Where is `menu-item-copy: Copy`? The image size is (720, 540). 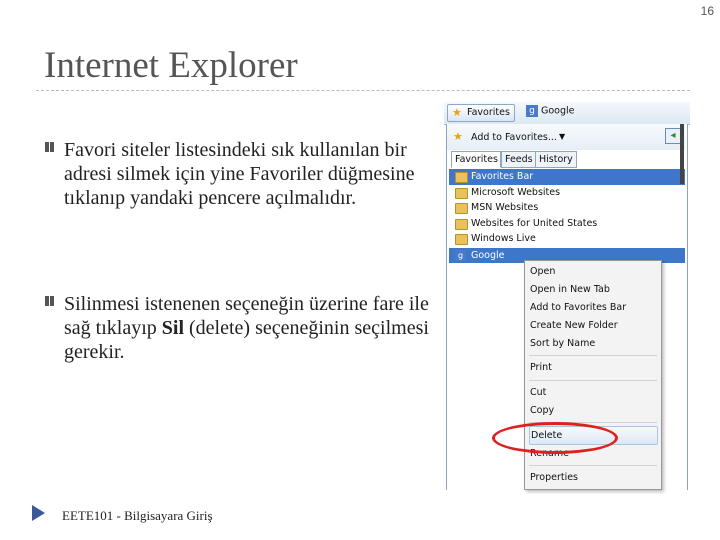
menu-item-copy: Copy is located at coordinates (592, 410).